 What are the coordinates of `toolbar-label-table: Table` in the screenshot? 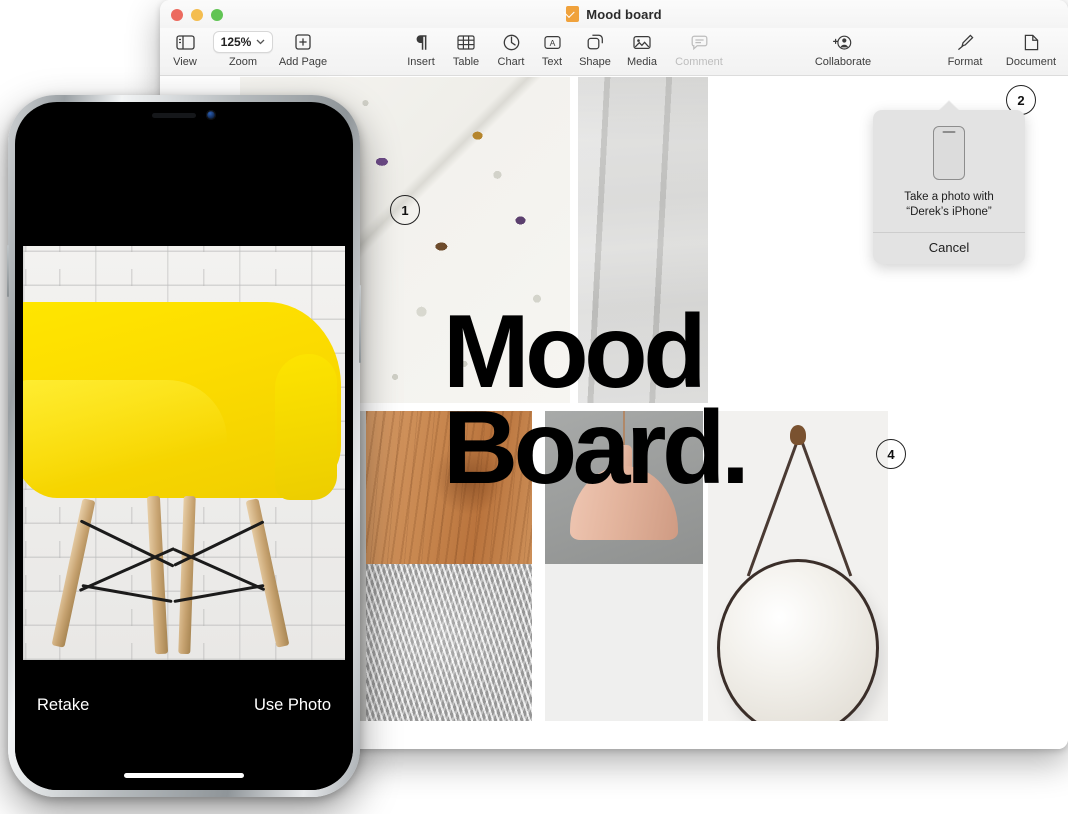 It's located at (466, 62).